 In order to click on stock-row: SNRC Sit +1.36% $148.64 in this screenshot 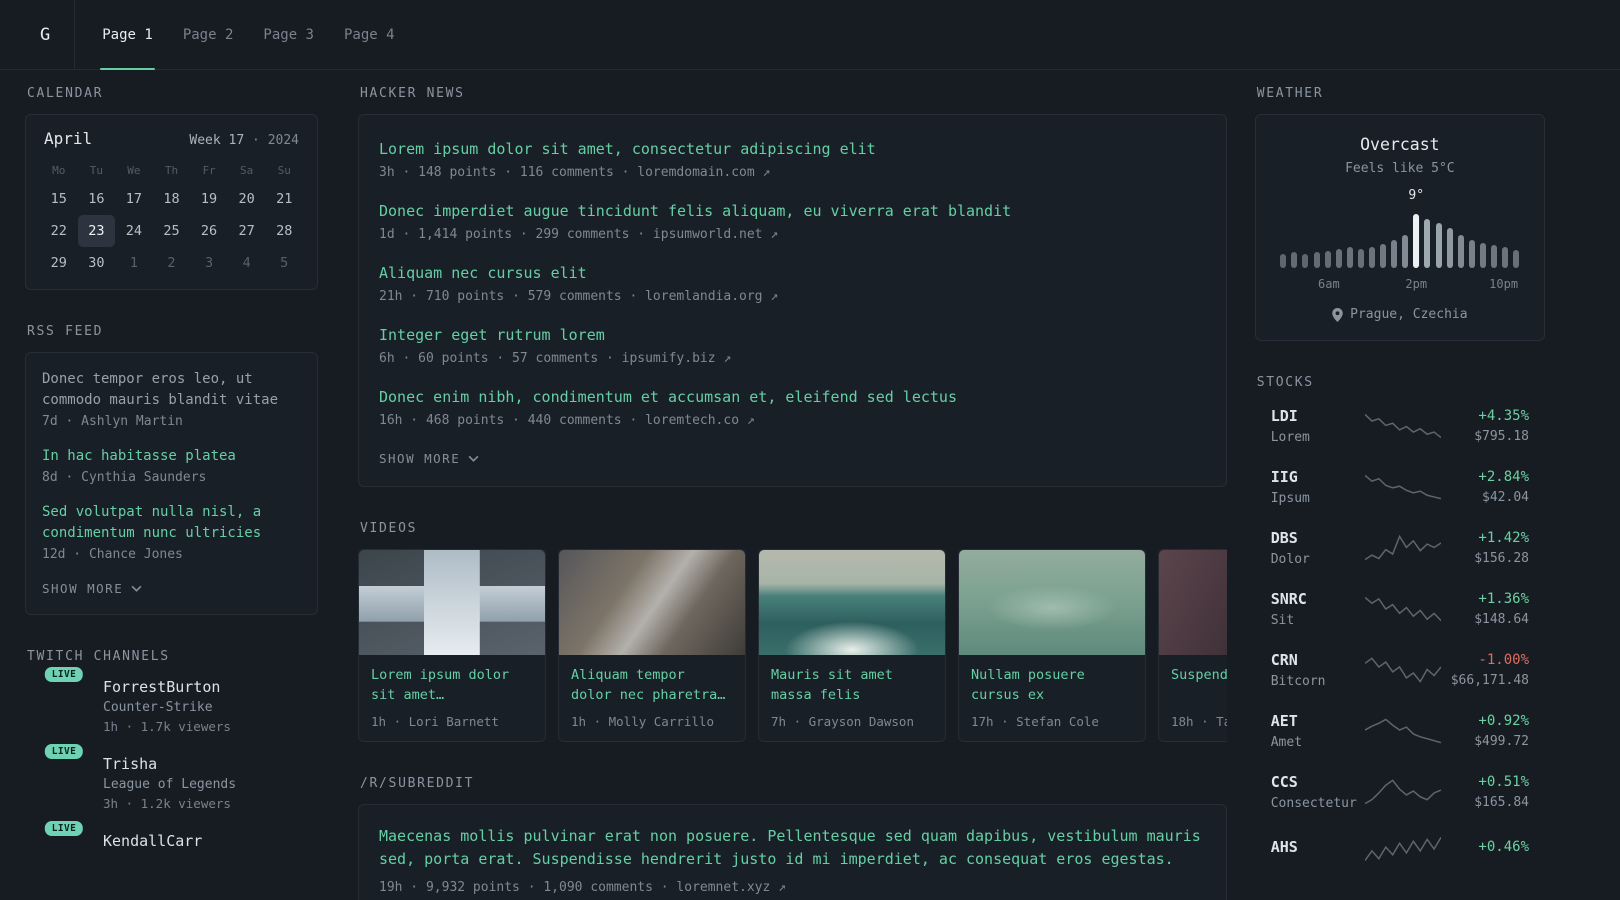, I will do `click(1400, 609)`.